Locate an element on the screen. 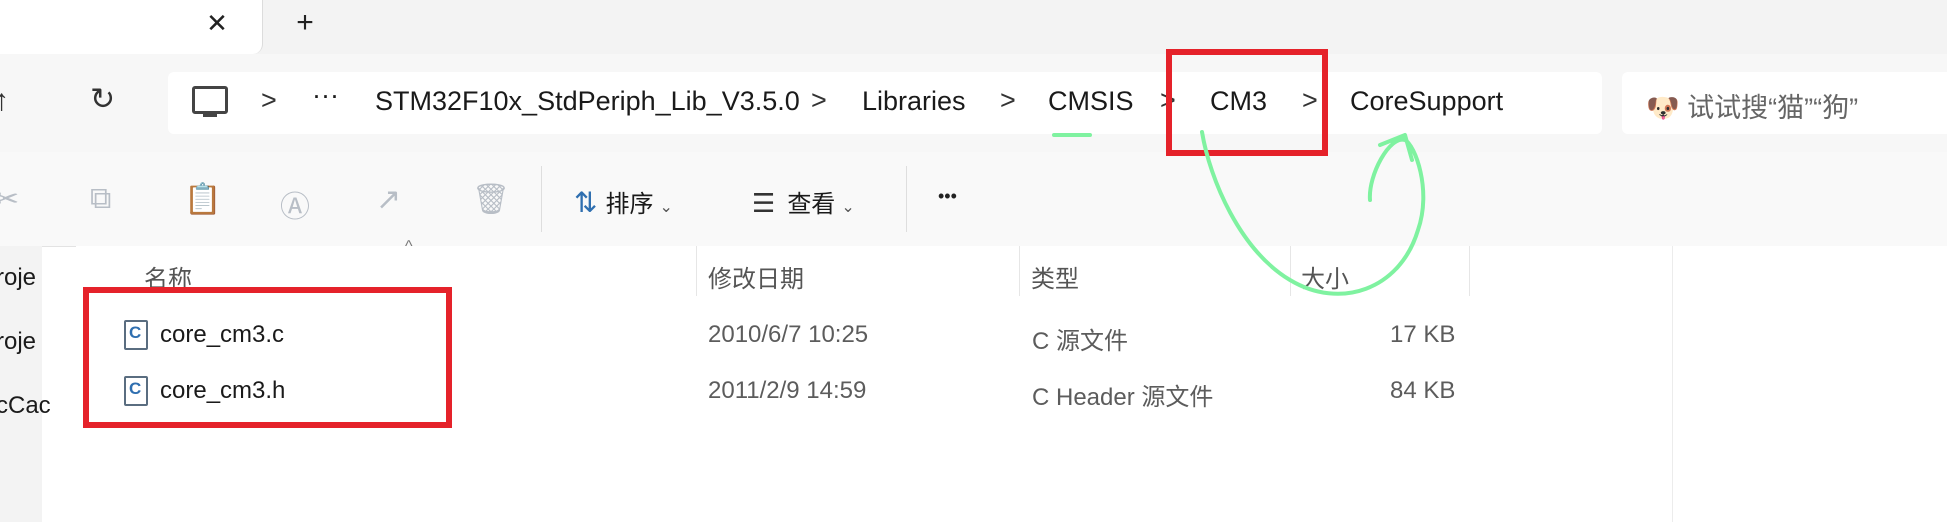 This screenshot has height=522, width=1947. delete-icon: 🗑 is located at coordinates (491, 199).